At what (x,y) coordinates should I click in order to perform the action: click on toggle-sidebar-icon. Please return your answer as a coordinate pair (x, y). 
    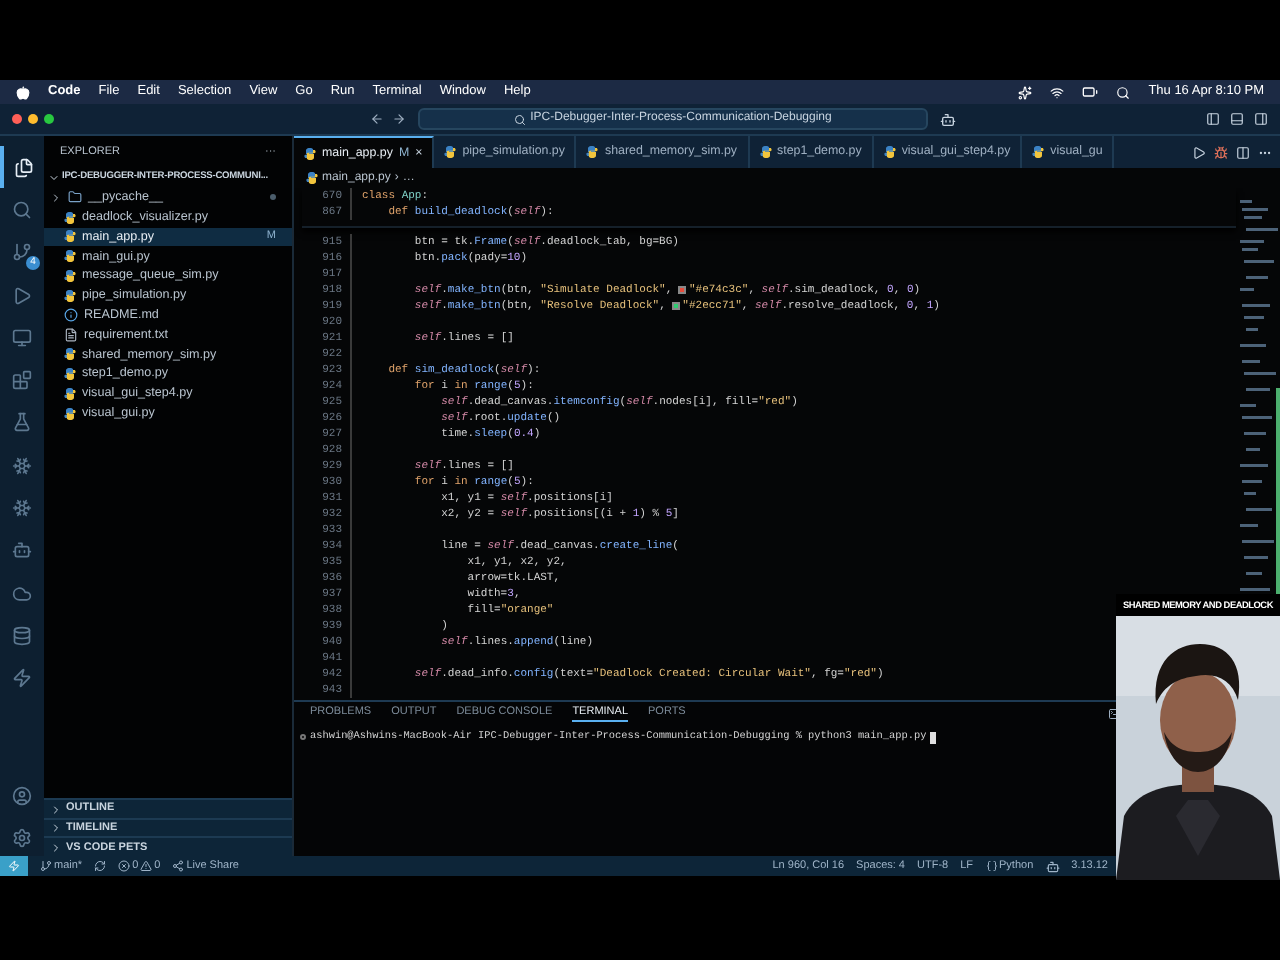
    Looking at the image, I should click on (1213, 119).